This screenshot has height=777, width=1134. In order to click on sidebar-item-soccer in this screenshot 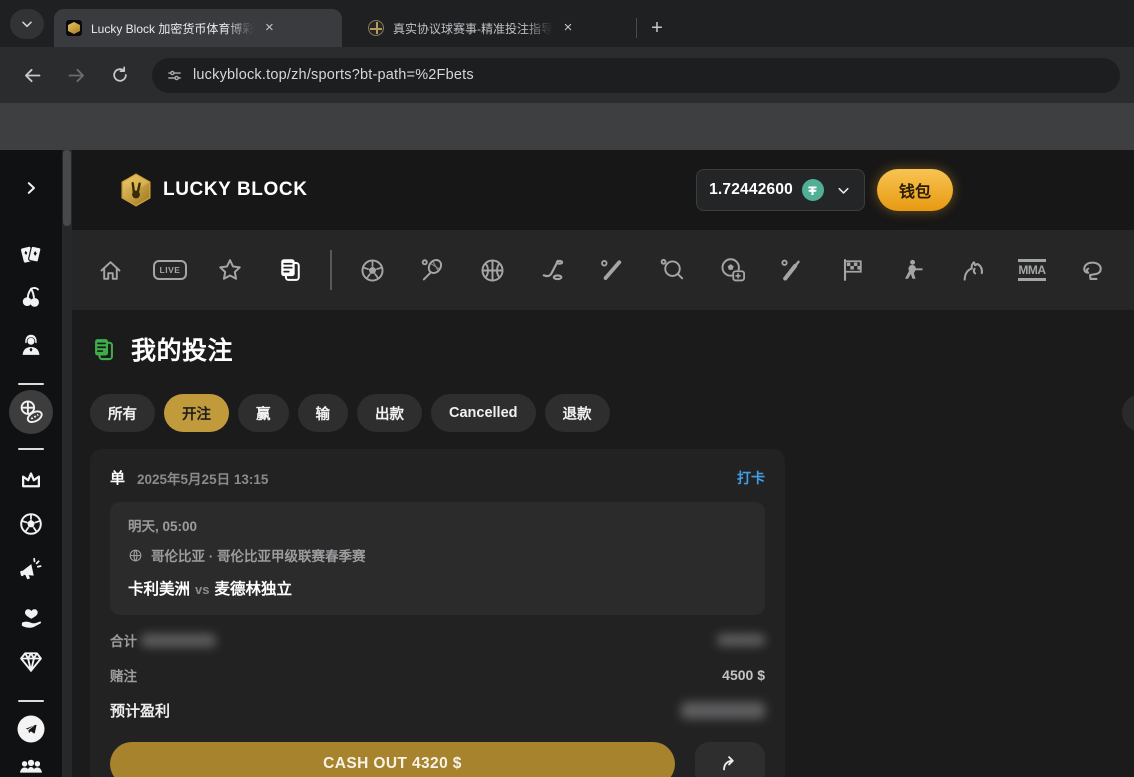, I will do `click(31, 524)`.